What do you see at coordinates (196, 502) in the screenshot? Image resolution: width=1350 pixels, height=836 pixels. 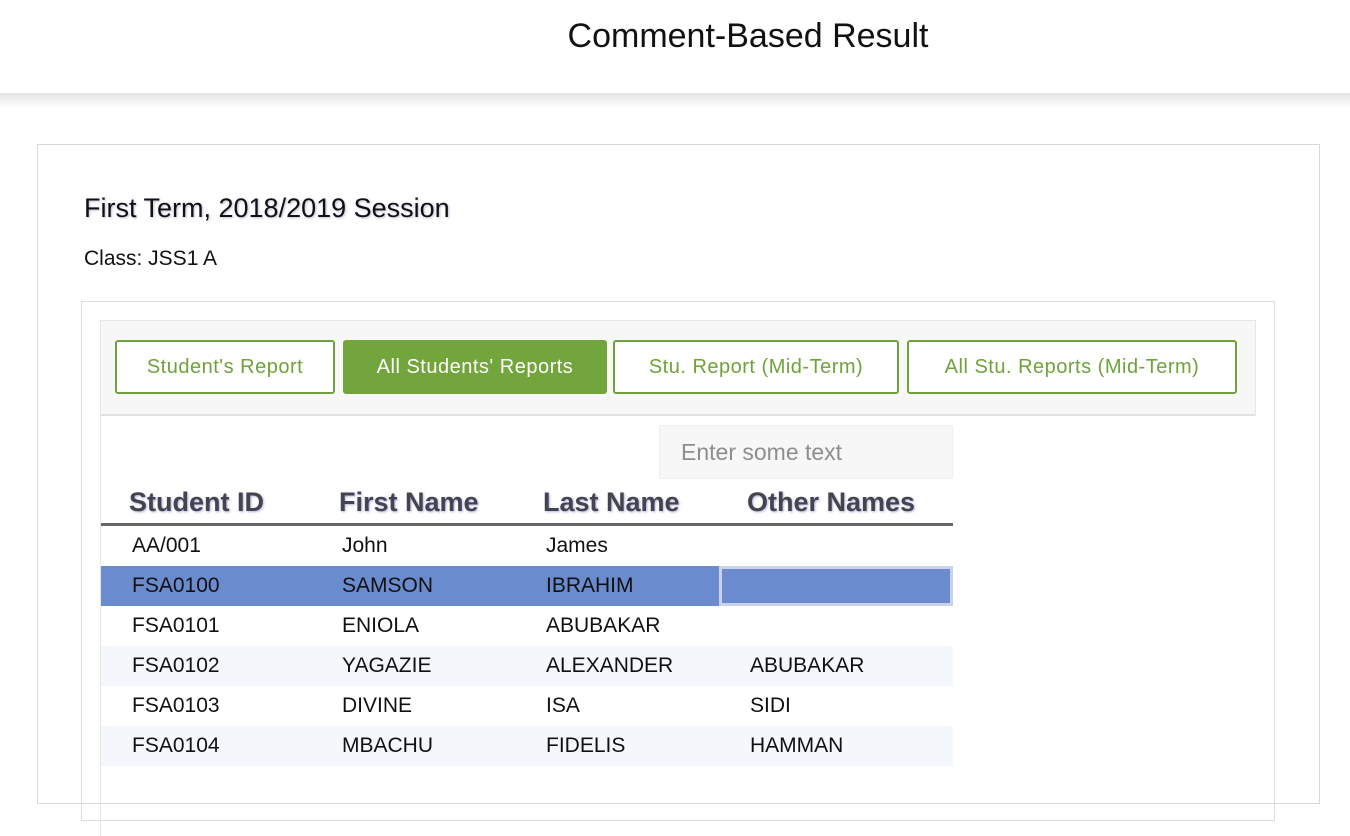 I see `column-header-student-id: Student ID` at bounding box center [196, 502].